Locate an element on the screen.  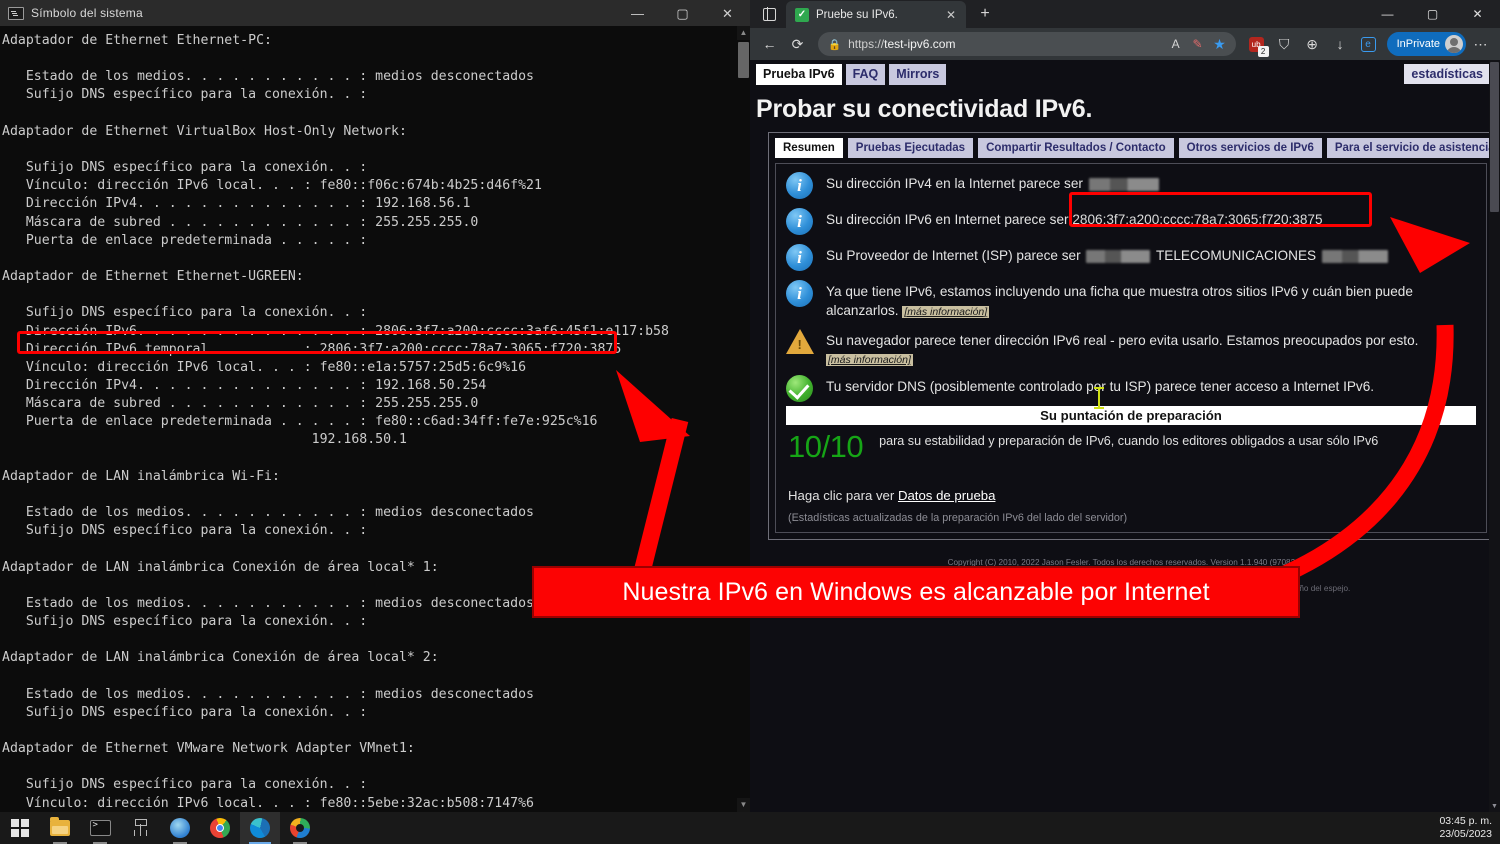
edge-close-button: ✕ is located at coordinates (1477, 14).